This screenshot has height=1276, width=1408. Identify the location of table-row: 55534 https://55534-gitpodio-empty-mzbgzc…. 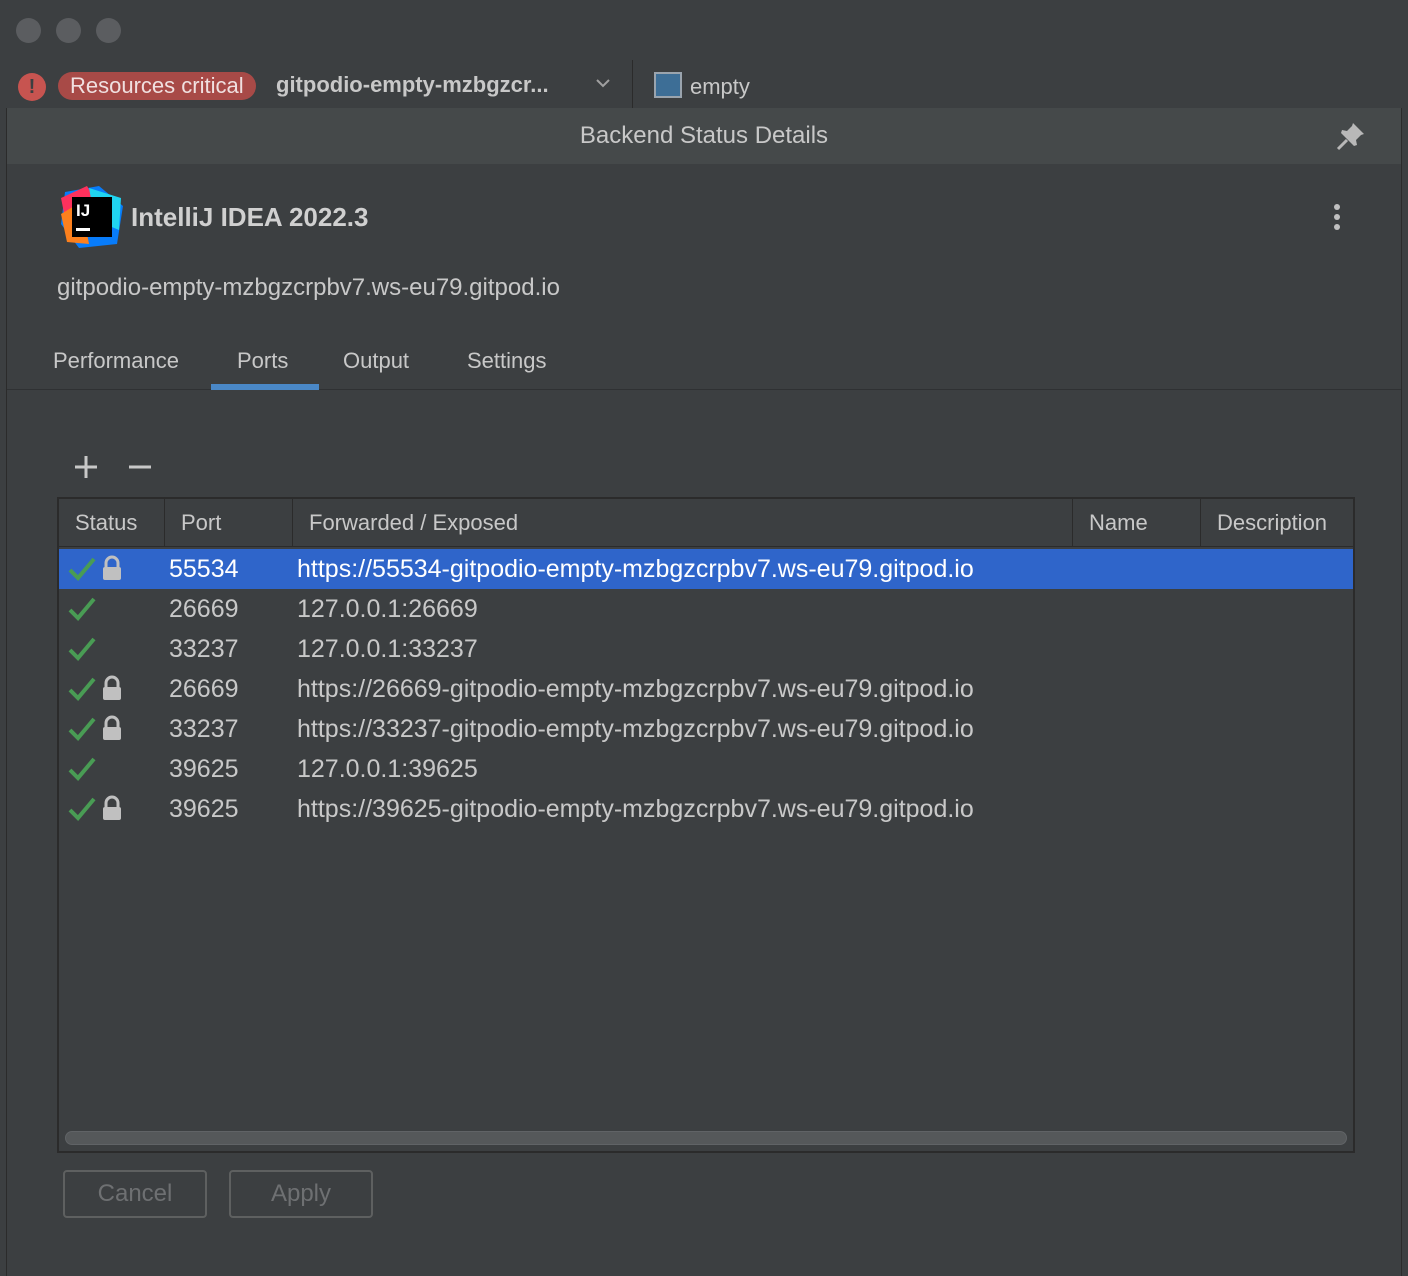
(706, 569).